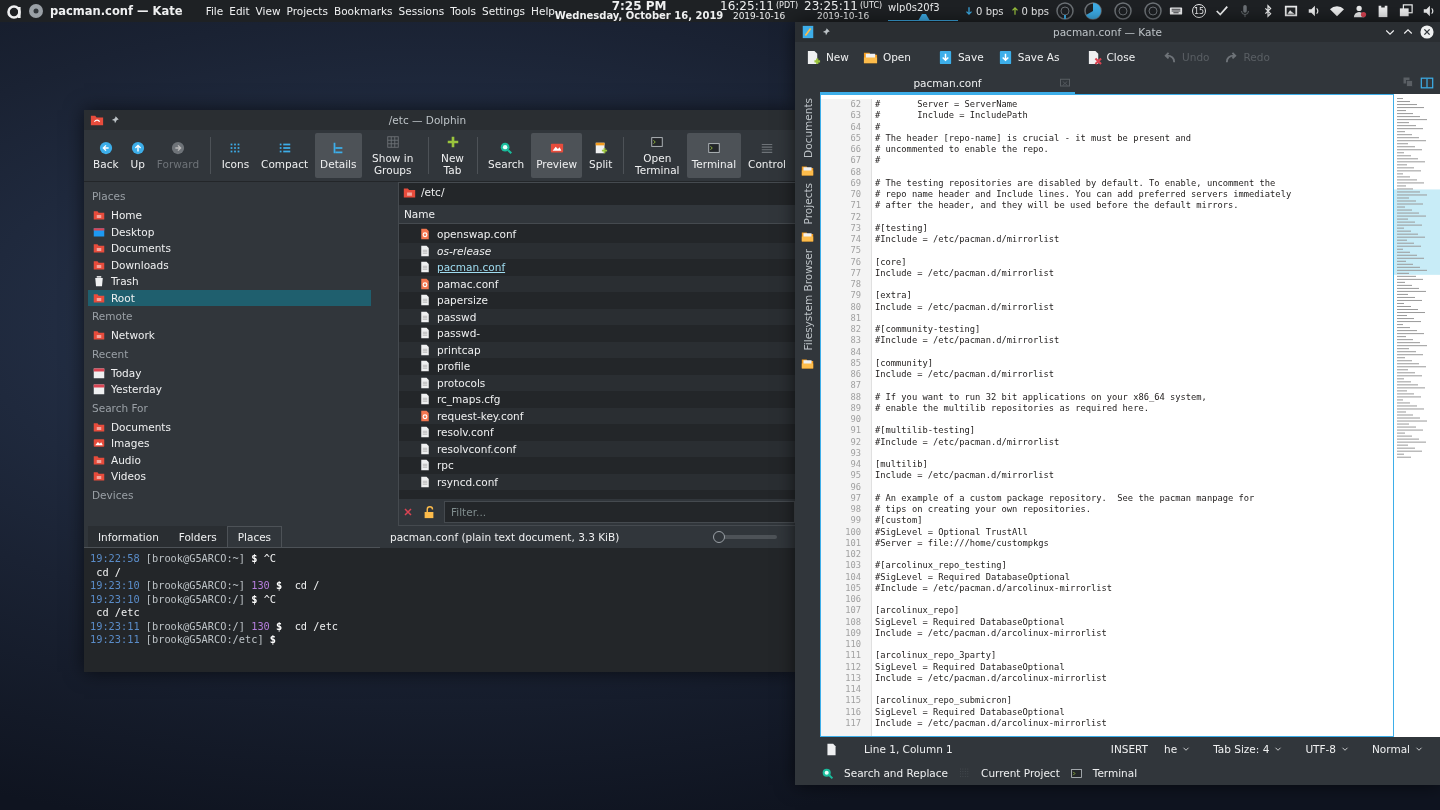  Describe the element at coordinates (807, 300) in the screenshot. I see `side-tab: Filesystem Browser` at that location.